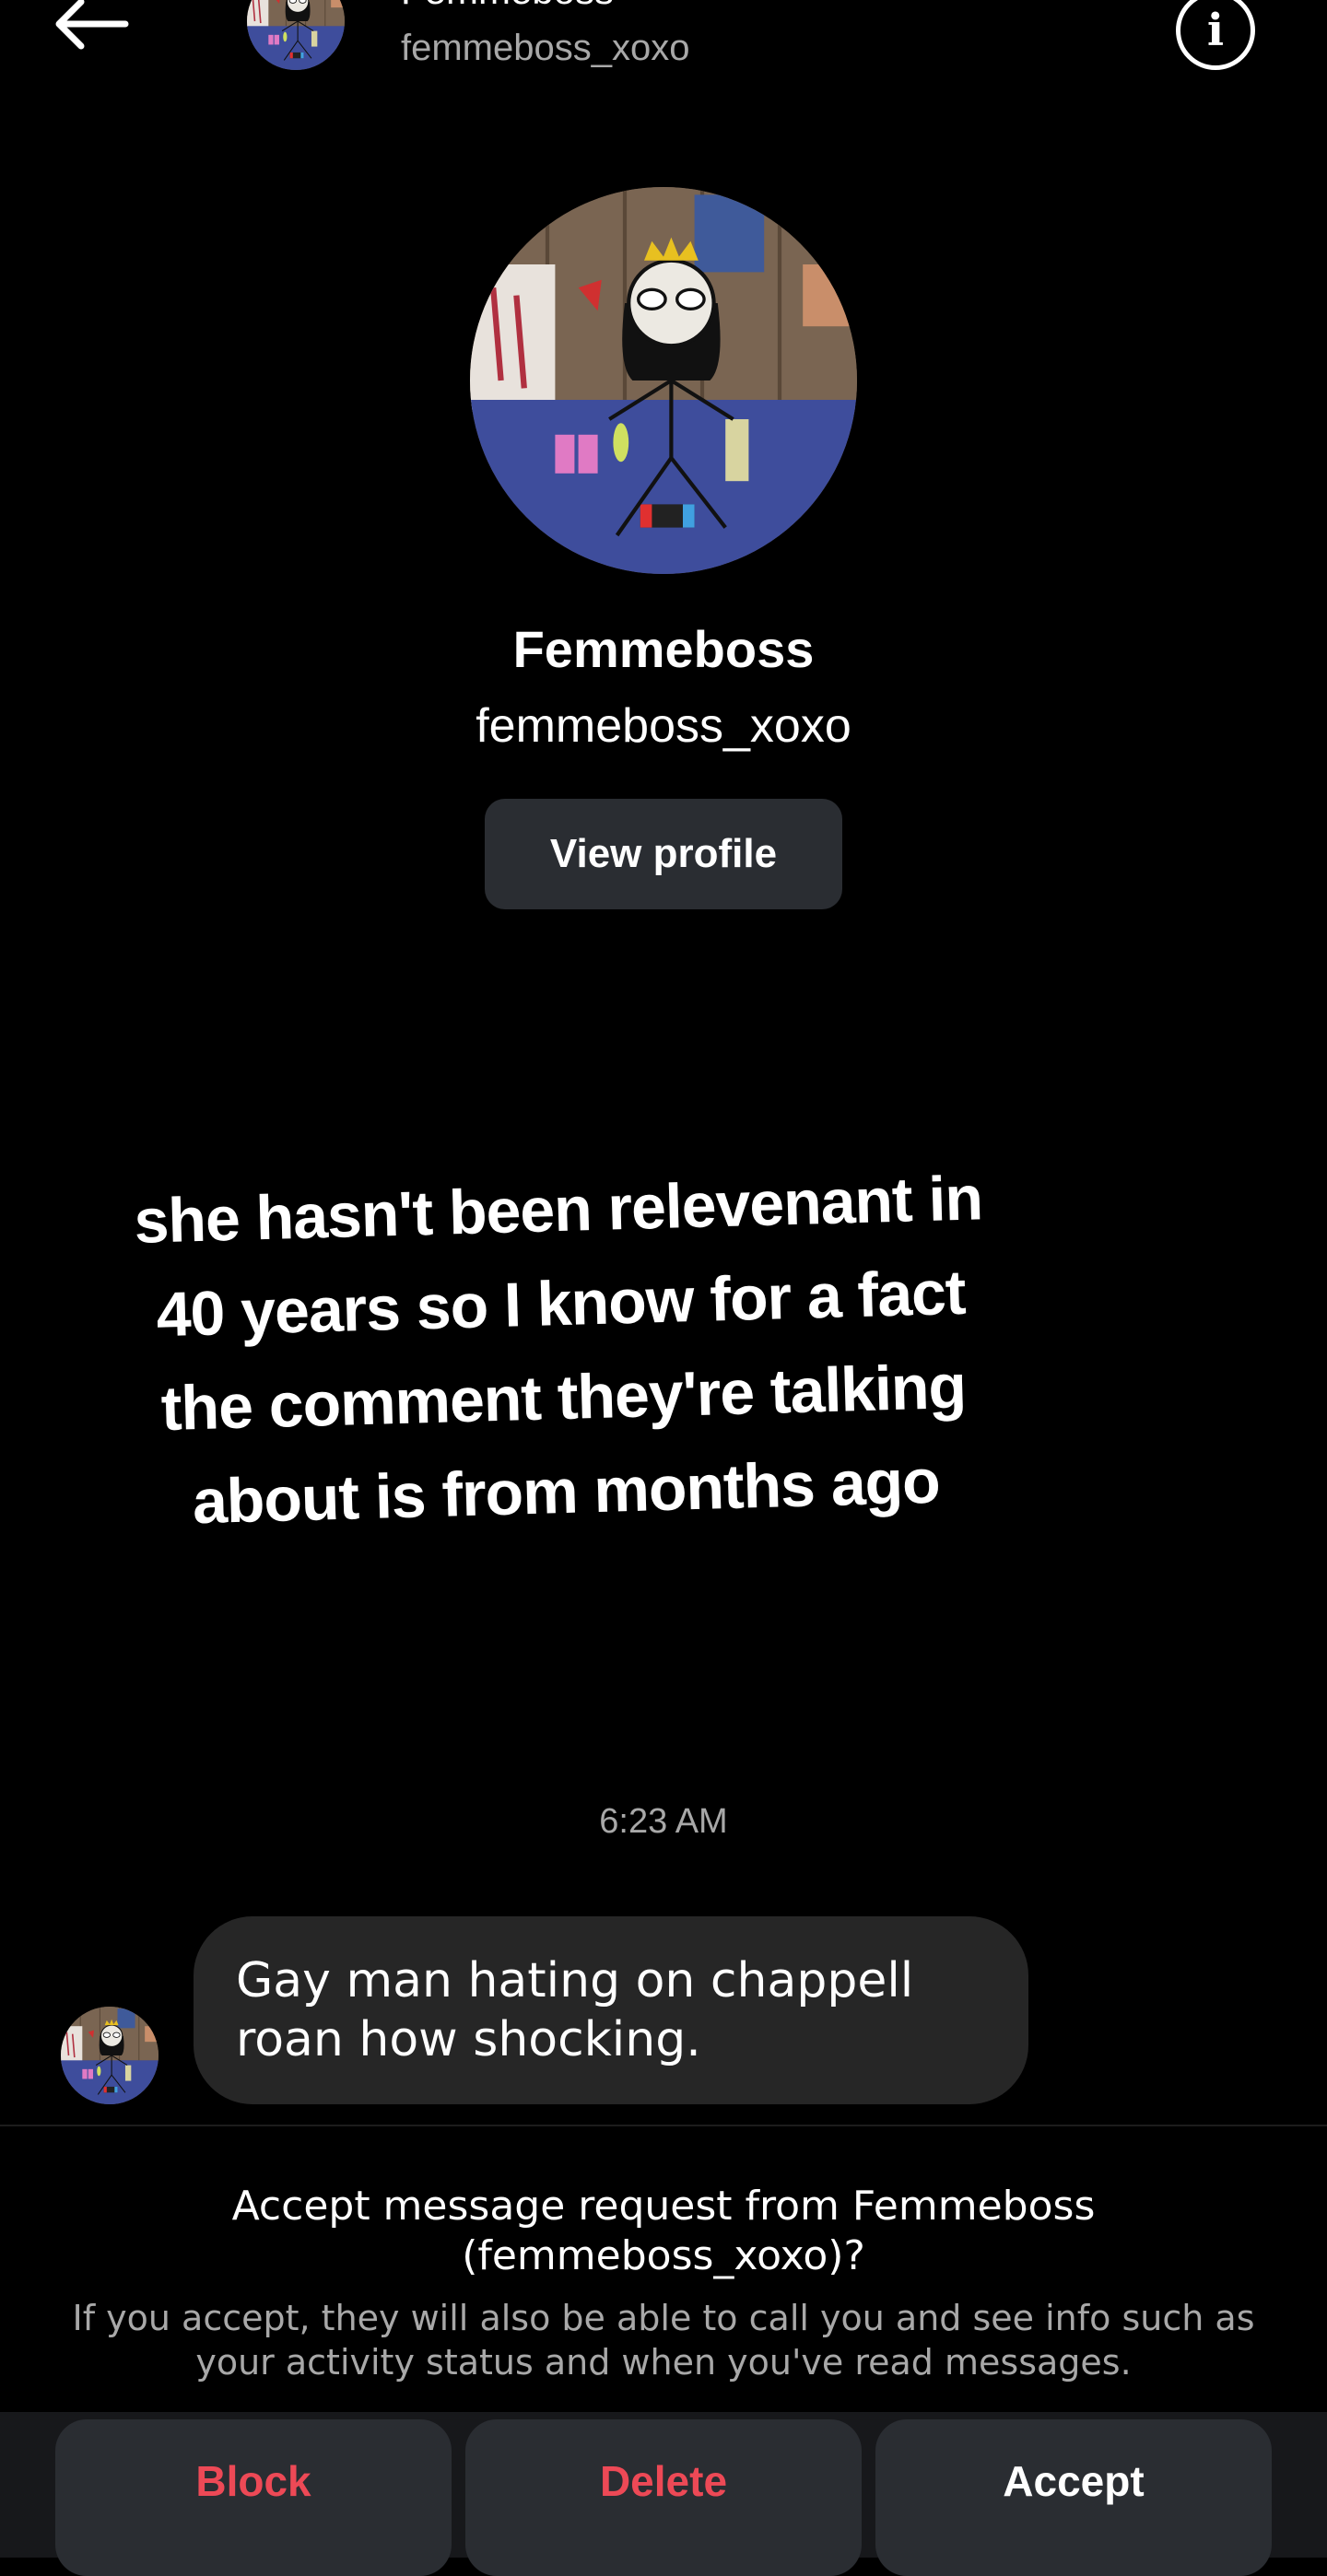  What do you see at coordinates (110, 2055) in the screenshot?
I see `sender-avatar` at bounding box center [110, 2055].